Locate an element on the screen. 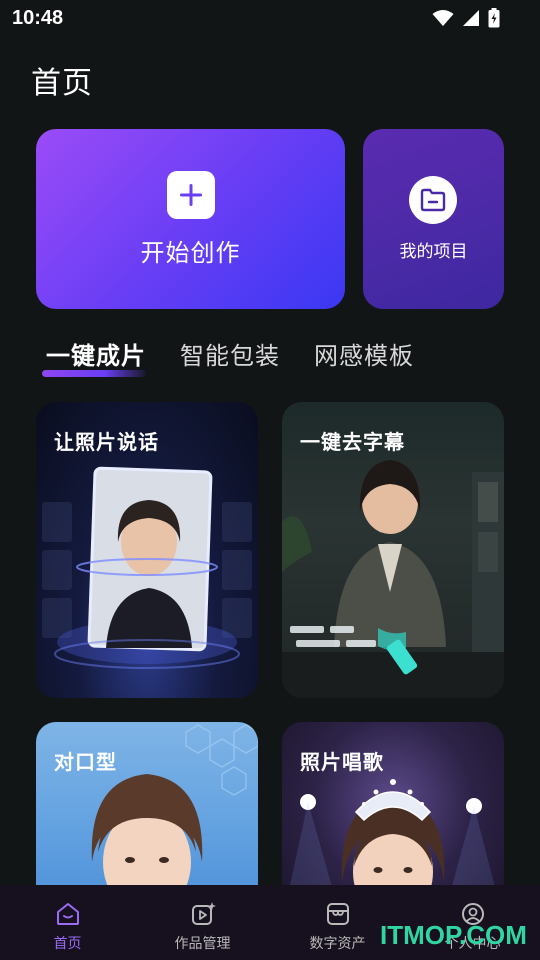  status-icons is located at coordinates (466, 18).